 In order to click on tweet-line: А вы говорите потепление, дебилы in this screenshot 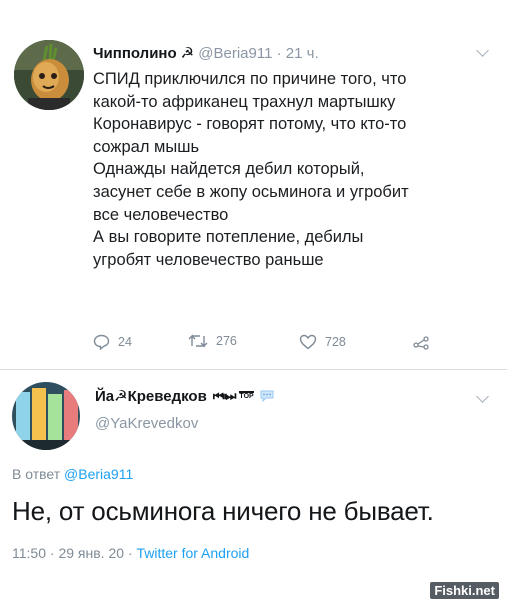, I will do `click(228, 237)`.